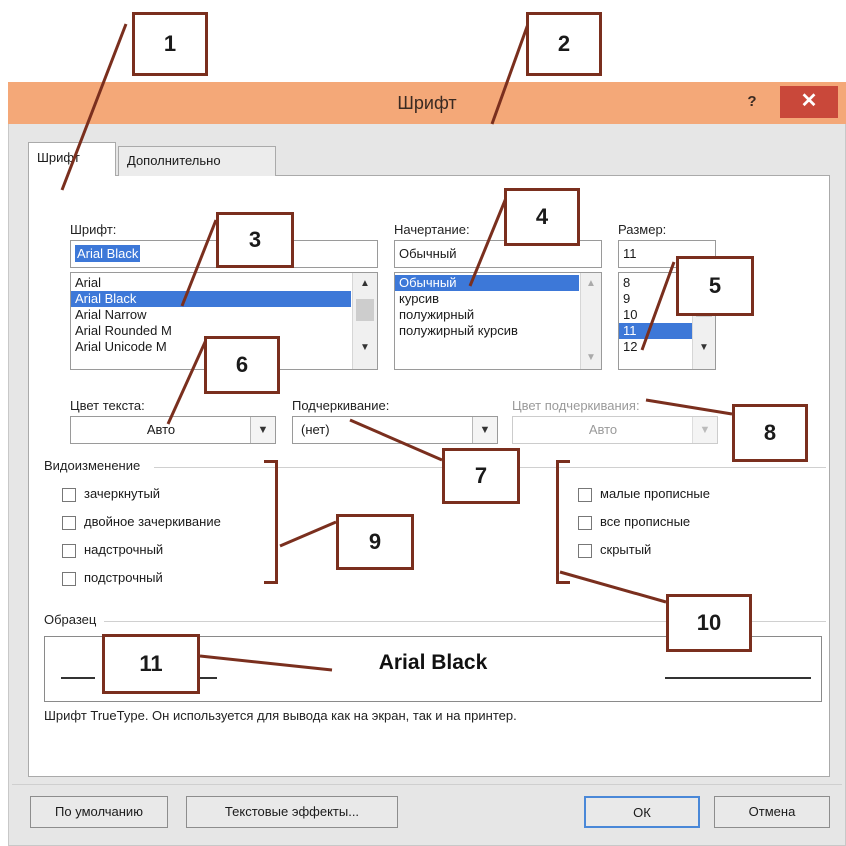 The width and height of the screenshot is (846, 846). What do you see at coordinates (576, 405) in the screenshot?
I see `underline-color-label: Цвет подчеркивания:` at bounding box center [576, 405].